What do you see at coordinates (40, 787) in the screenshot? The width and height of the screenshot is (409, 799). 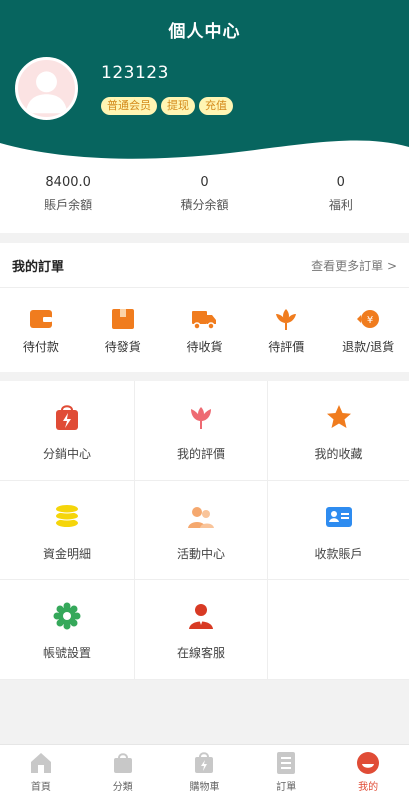 I see `tab-label: 首頁` at bounding box center [40, 787].